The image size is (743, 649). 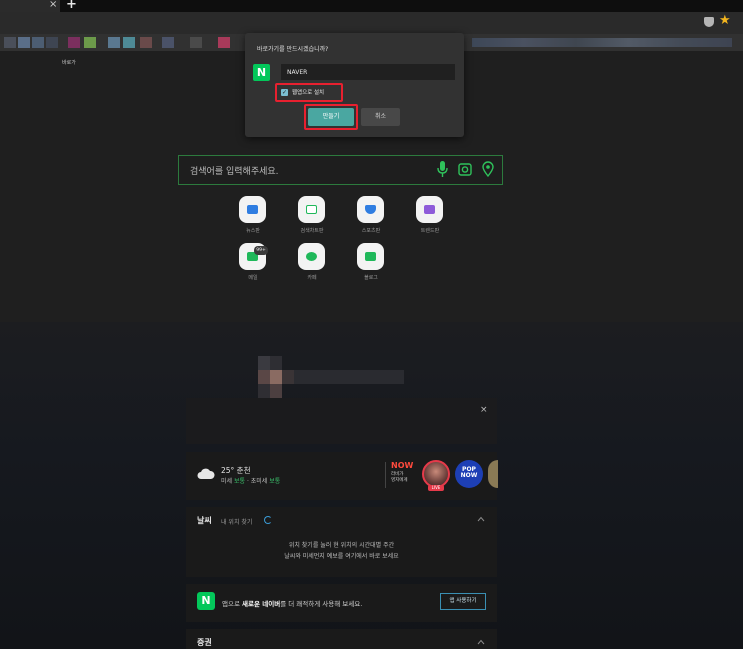 I want to click on tab-strip, so click(x=371, y=6).